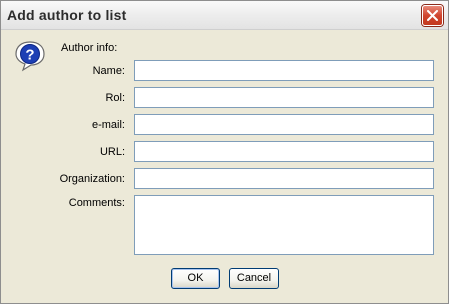 Image resolution: width=449 pixels, height=304 pixels. Describe the element at coordinates (284, 151) in the screenshot. I see `url-input` at that location.